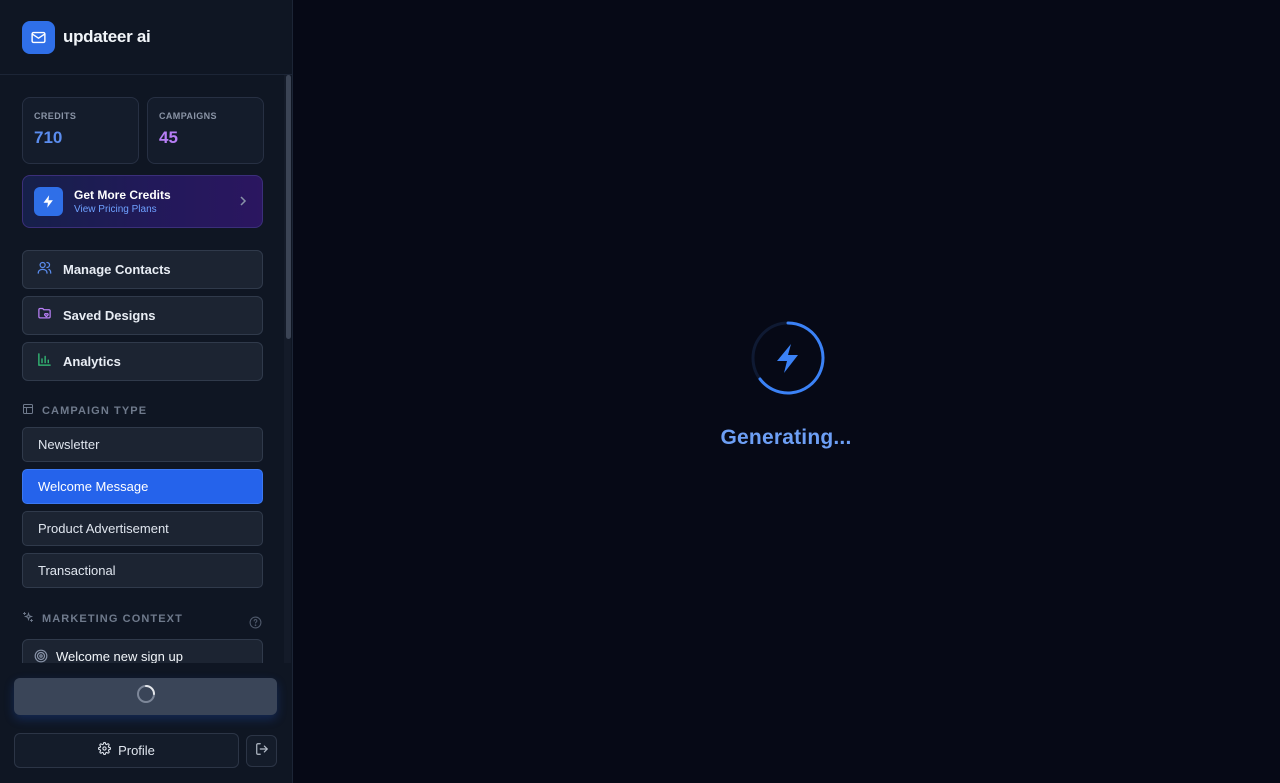 This screenshot has width=1280, height=783. Describe the element at coordinates (105, 750) in the screenshot. I see `gear-icon` at that location.